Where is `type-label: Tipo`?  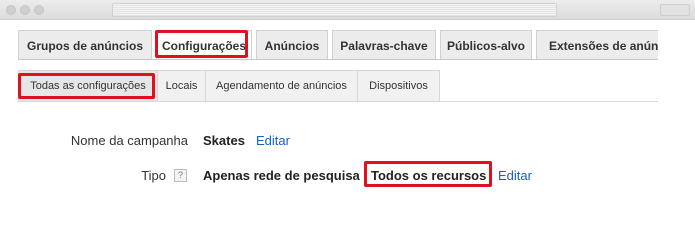 type-label: Tipo is located at coordinates (153, 175).